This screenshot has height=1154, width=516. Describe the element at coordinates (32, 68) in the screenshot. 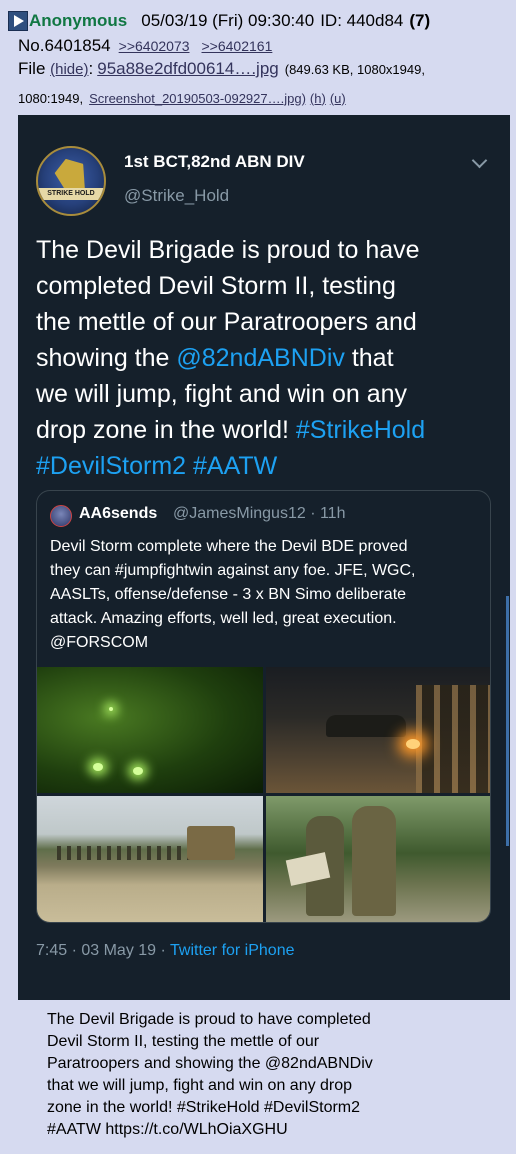

I see `file-label: File` at that location.